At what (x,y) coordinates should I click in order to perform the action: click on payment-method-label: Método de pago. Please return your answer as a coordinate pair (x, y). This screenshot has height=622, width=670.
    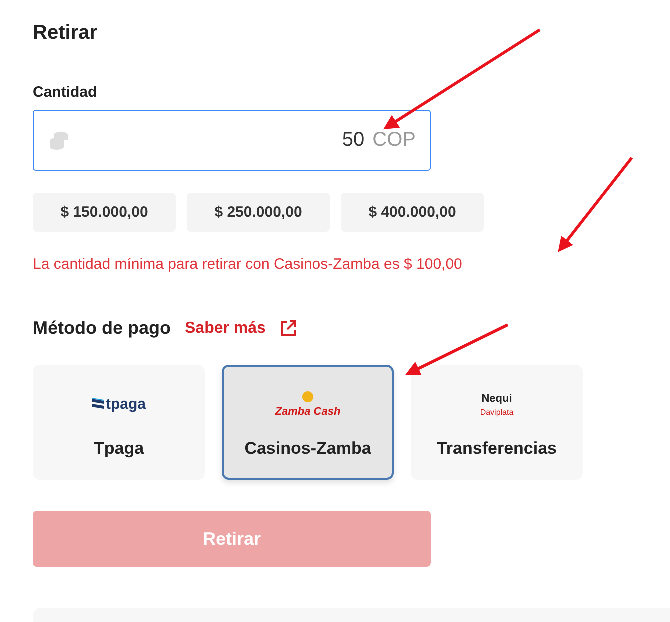
    Looking at the image, I should click on (102, 328).